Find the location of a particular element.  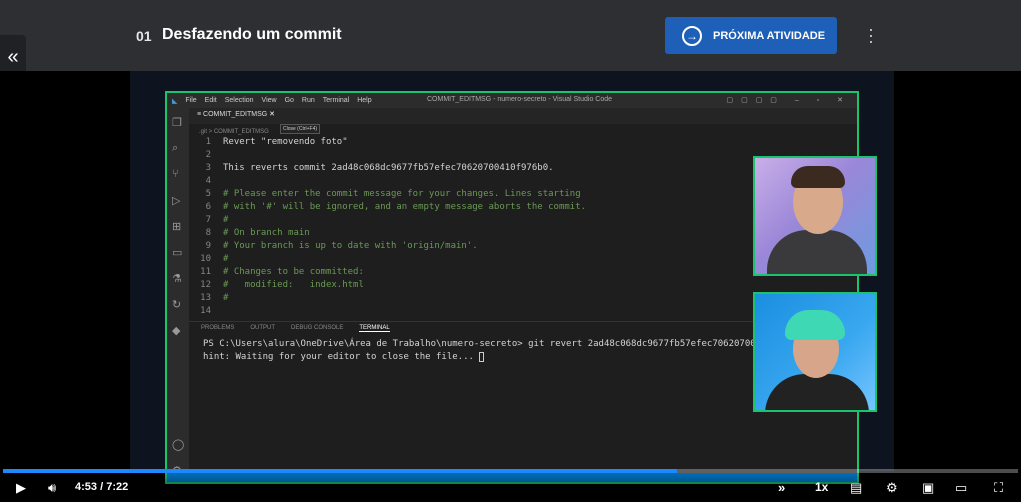

vscode-menu: File Edit Selection View Go Run Terminal Help is located at coordinates (282, 100).